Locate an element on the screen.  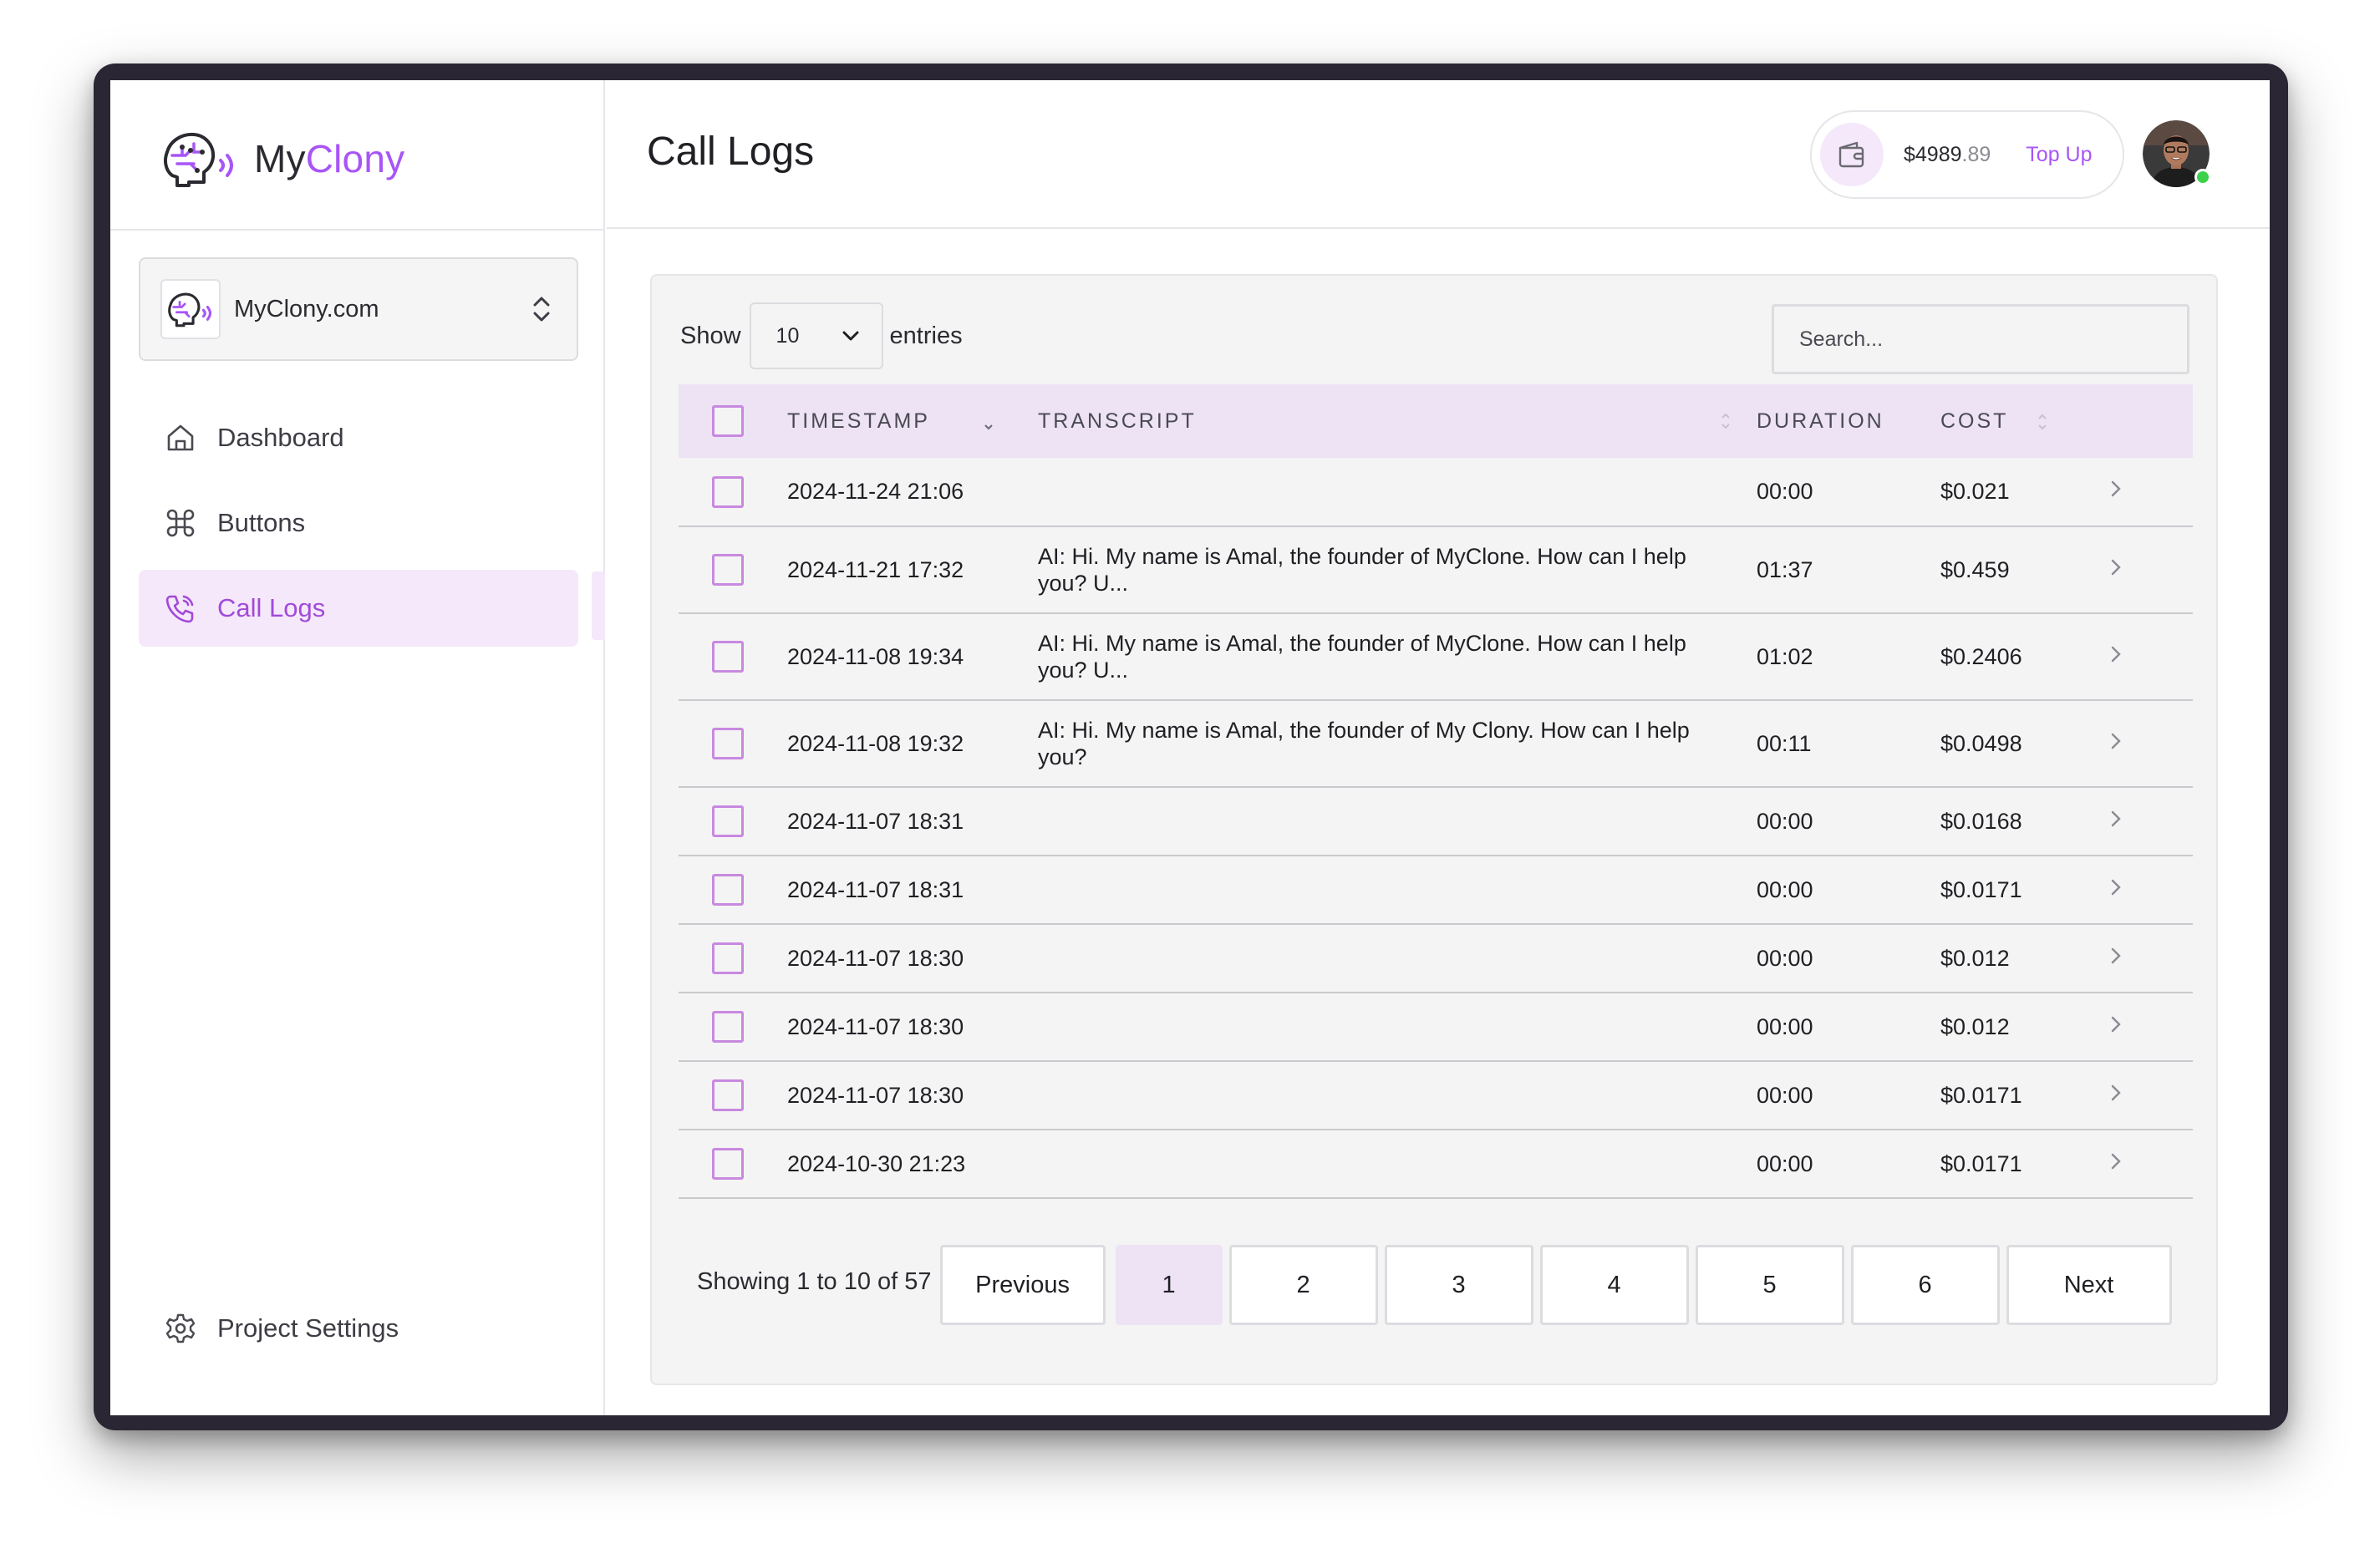
brand-name: MyClony is located at coordinates (329, 158).